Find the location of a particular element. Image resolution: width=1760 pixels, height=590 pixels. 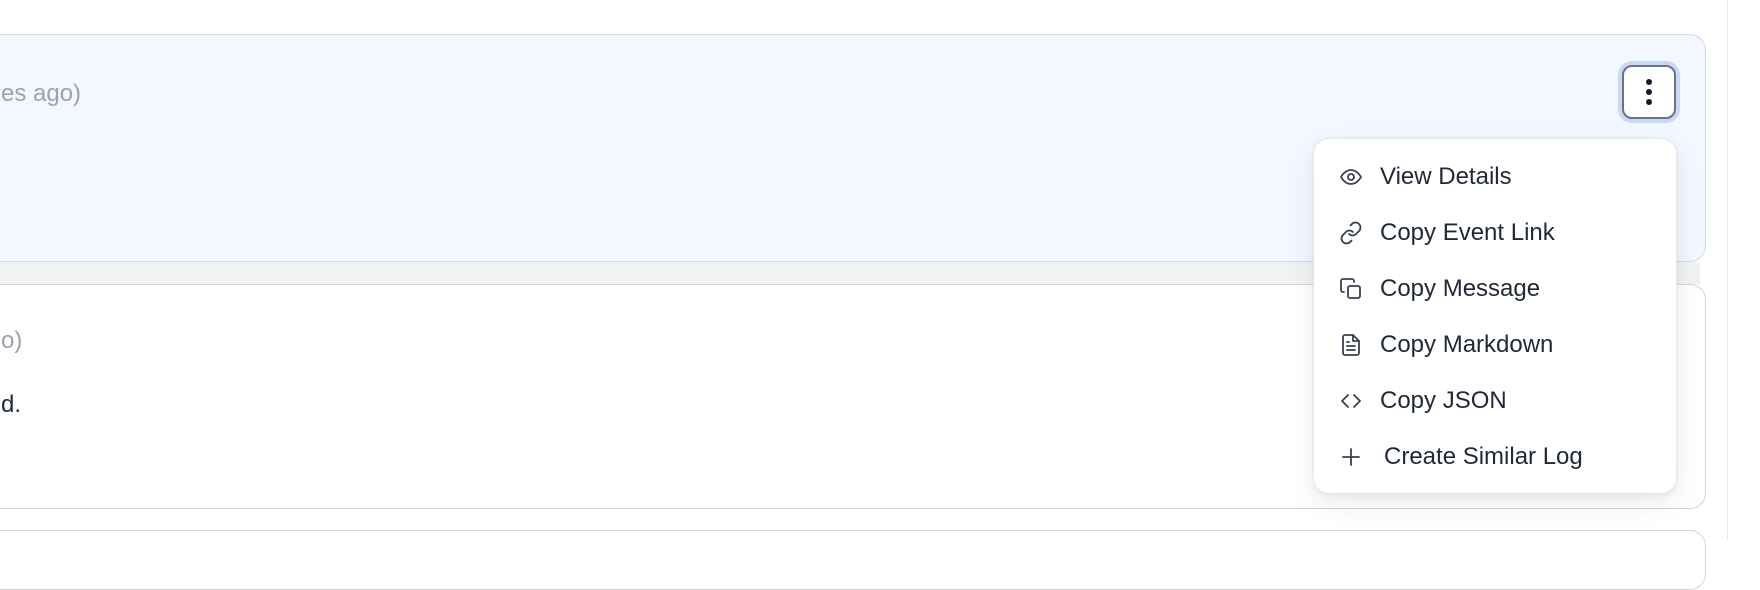

menu-item-label: View Details is located at coordinates (1446, 176).